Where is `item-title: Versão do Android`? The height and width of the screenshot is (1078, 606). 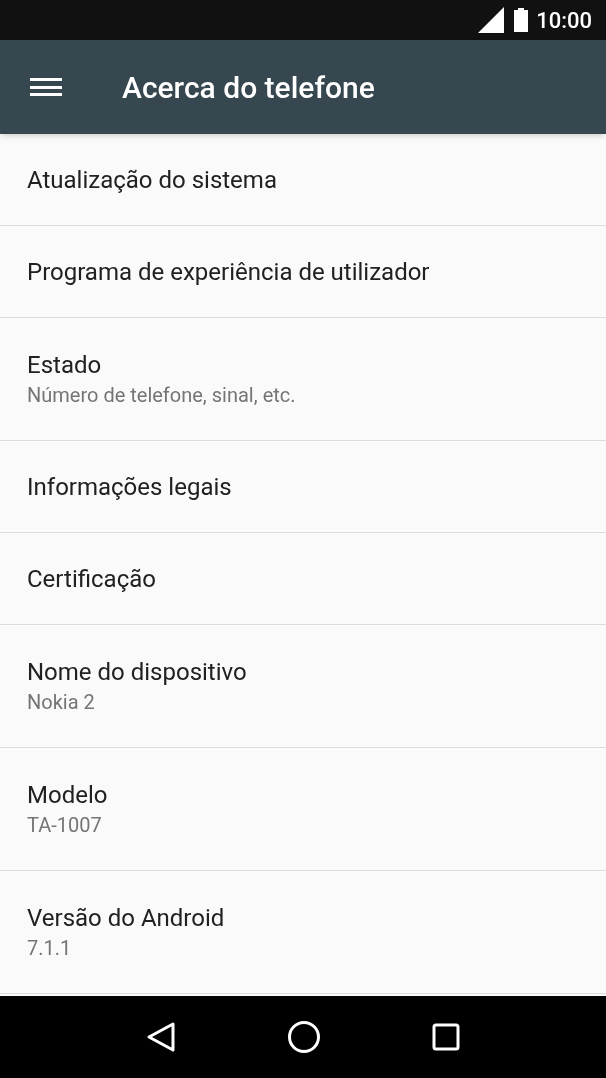
item-title: Versão do Android is located at coordinates (126, 918).